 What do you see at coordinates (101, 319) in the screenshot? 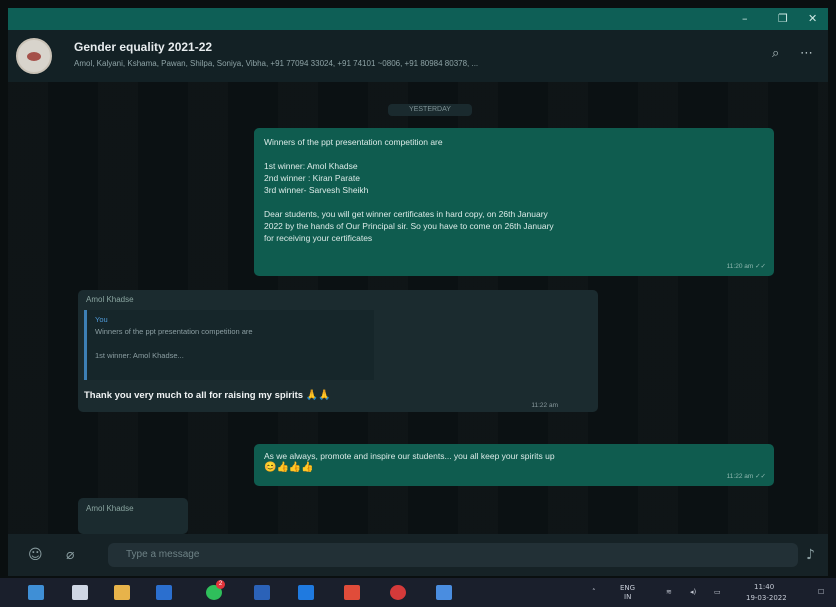
I see `quote-author: You` at bounding box center [101, 319].